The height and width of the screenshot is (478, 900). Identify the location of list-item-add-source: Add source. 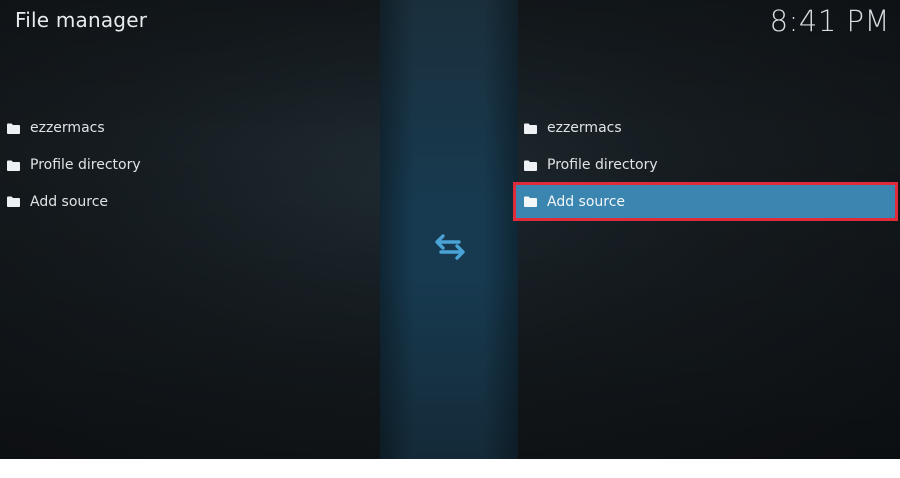
(190, 201).